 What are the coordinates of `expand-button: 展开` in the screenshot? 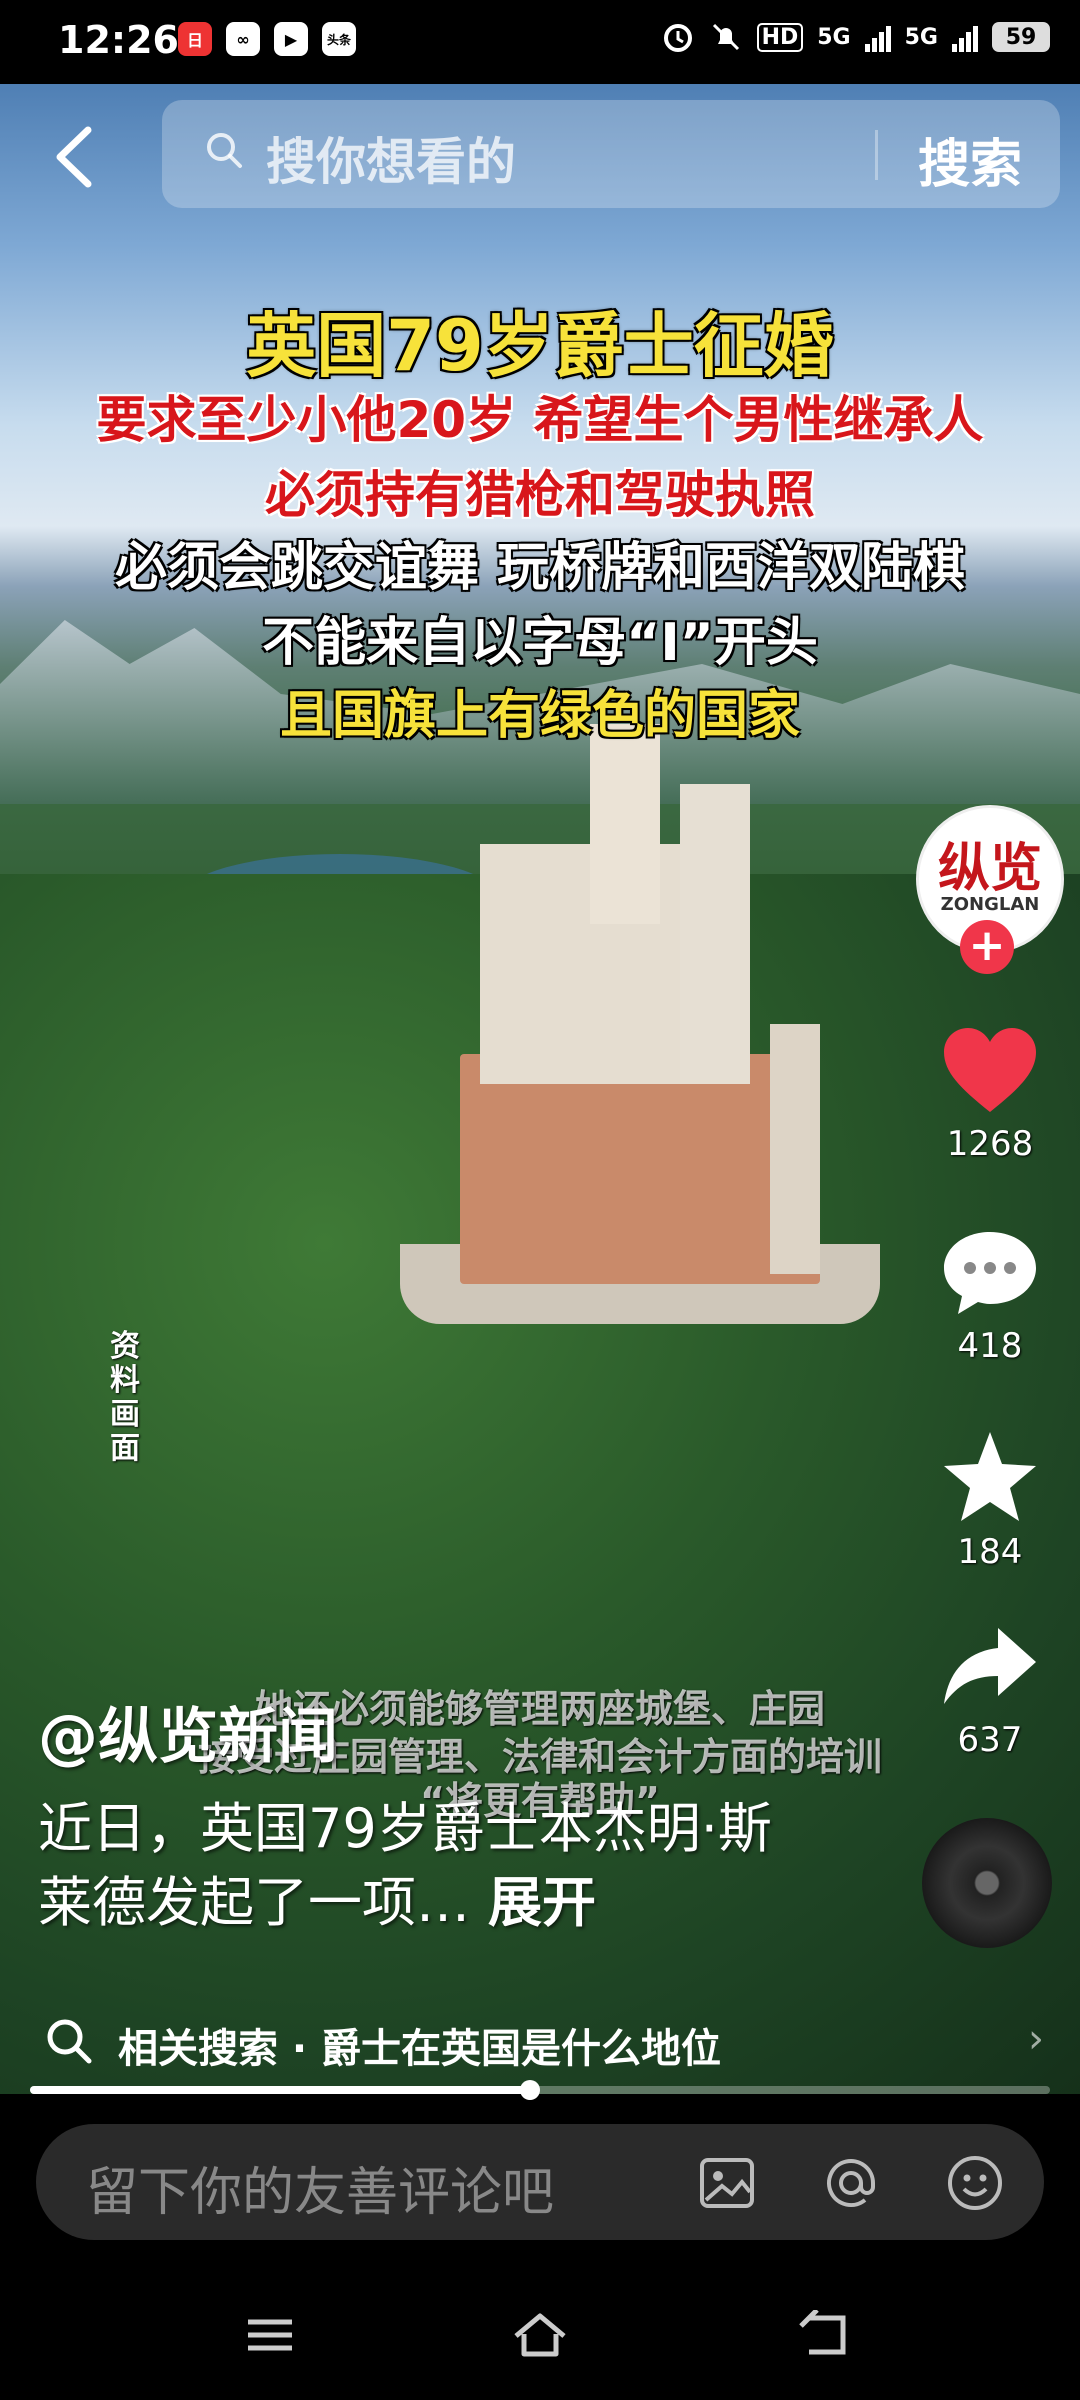 It's located at (542, 1902).